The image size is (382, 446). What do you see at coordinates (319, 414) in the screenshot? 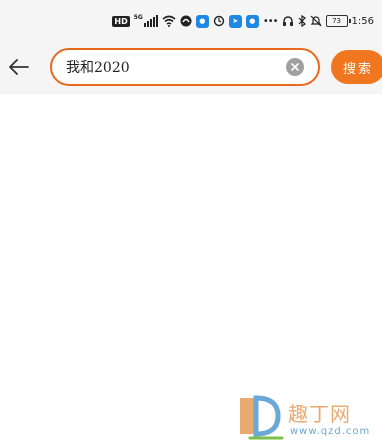
I see `watermark-brand: 趣丁网` at bounding box center [319, 414].